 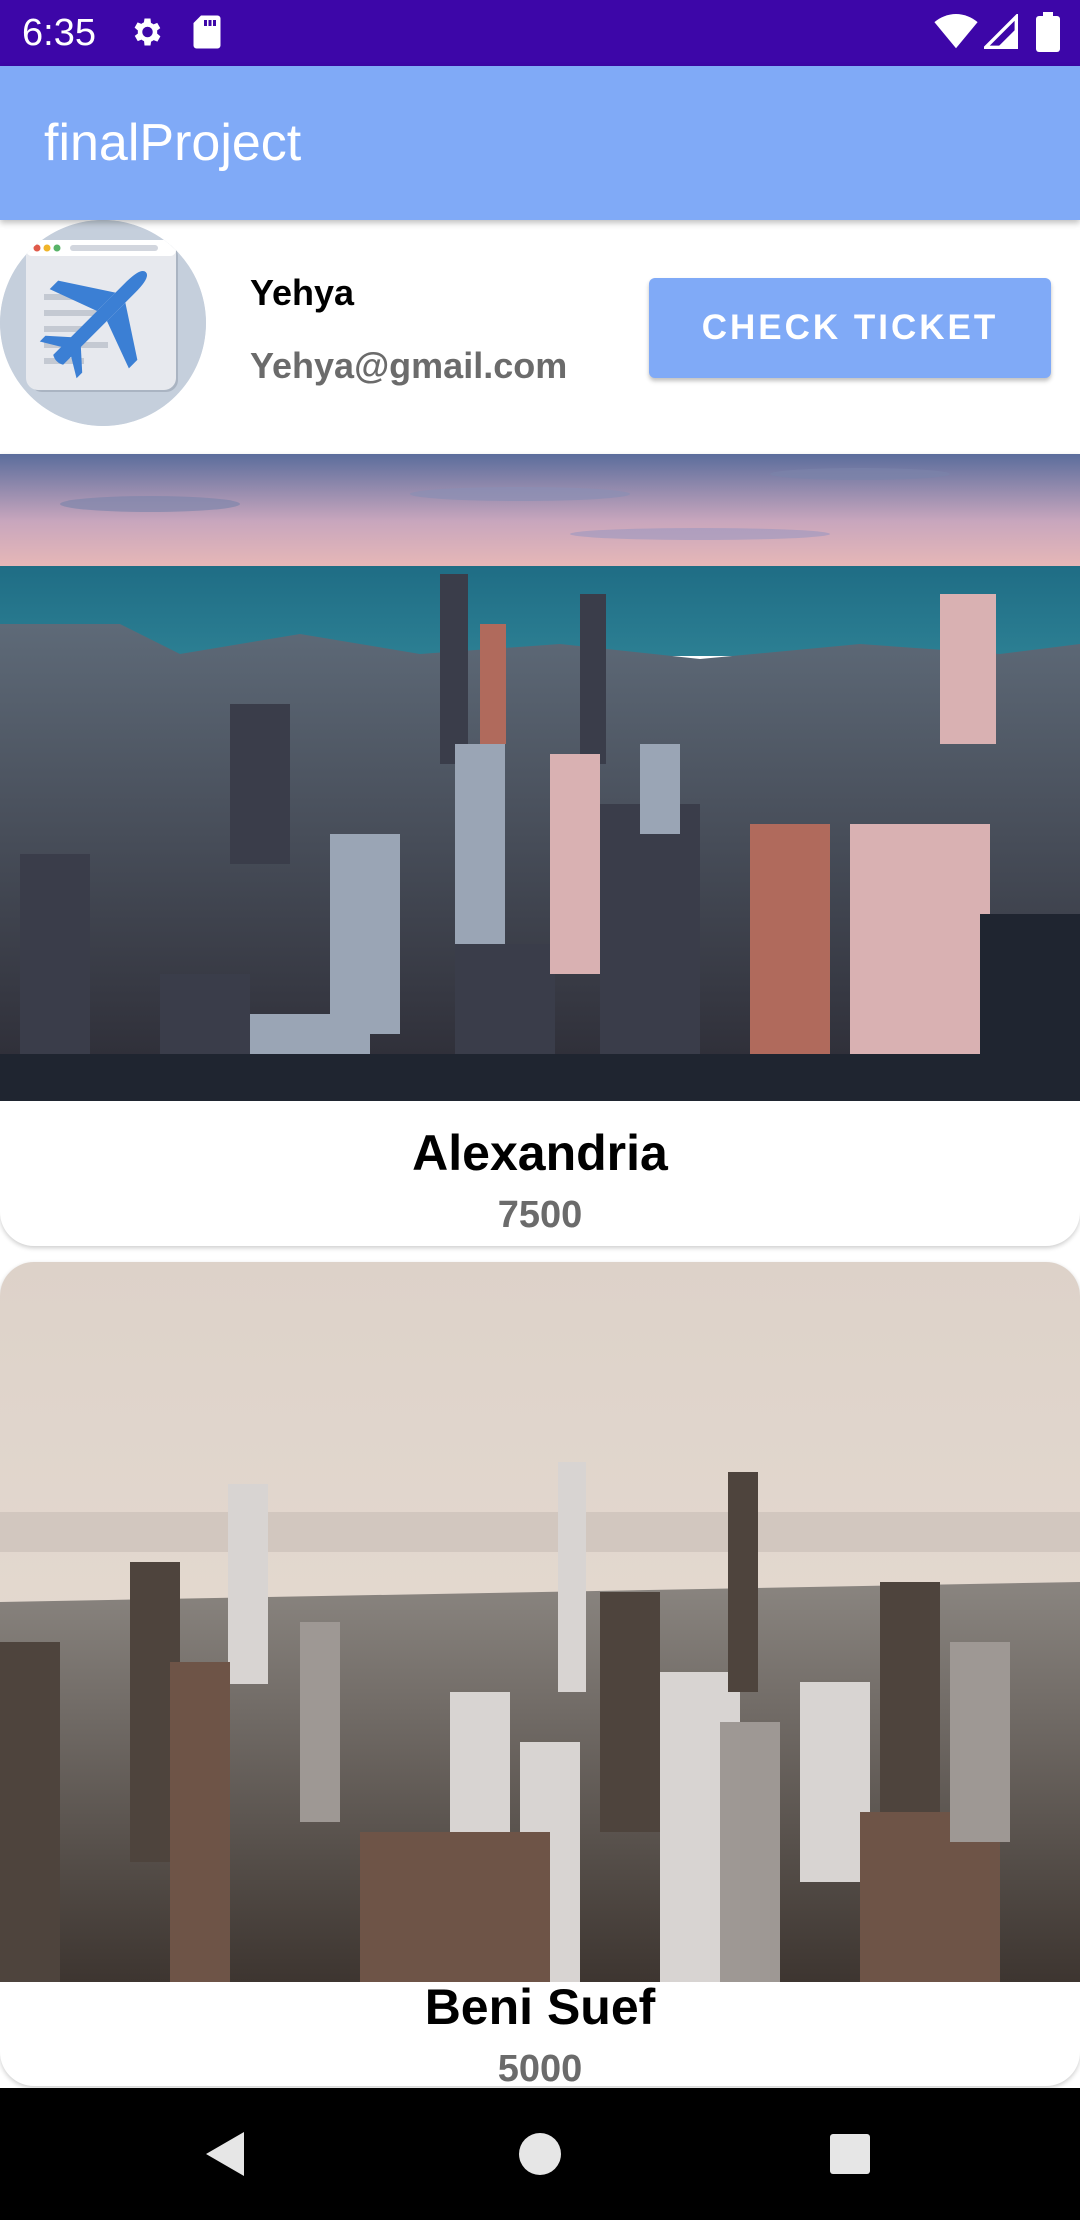 What do you see at coordinates (226, 2154) in the screenshot?
I see `back-icon` at bounding box center [226, 2154].